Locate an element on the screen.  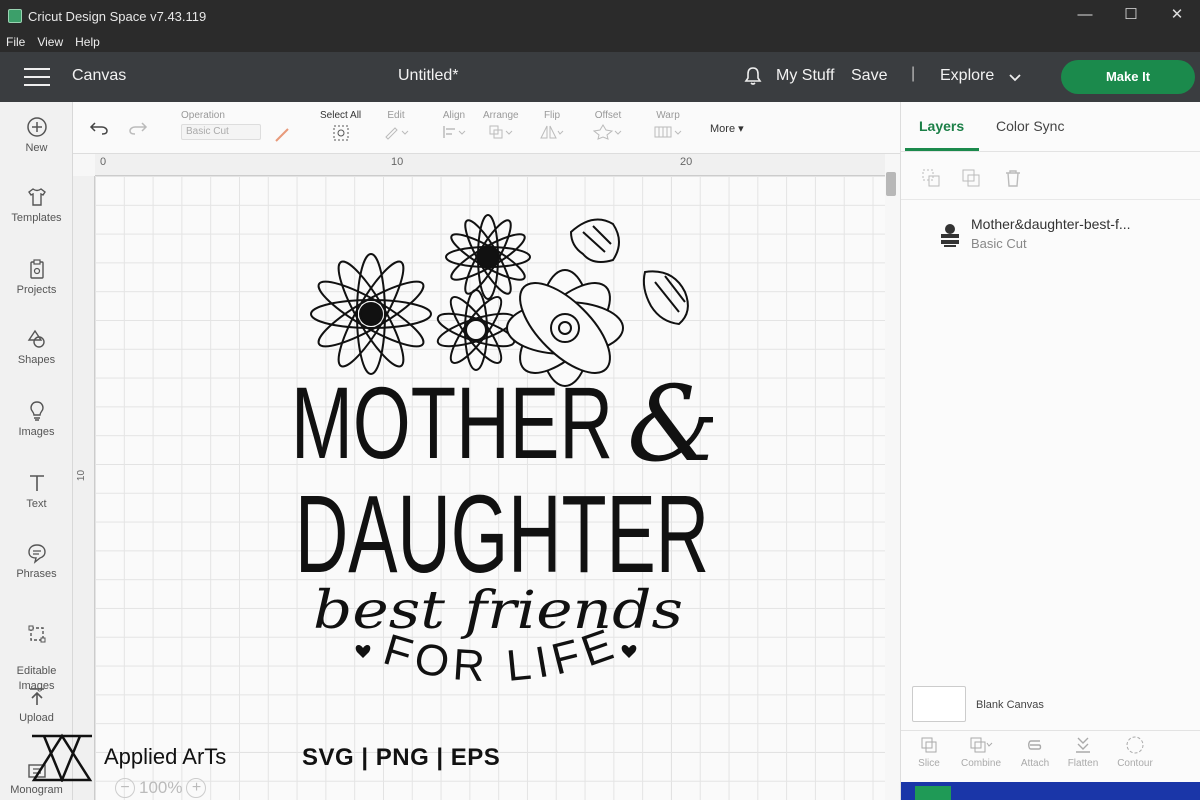
flatten-button: Flatten is located at coordinates (1083, 752).